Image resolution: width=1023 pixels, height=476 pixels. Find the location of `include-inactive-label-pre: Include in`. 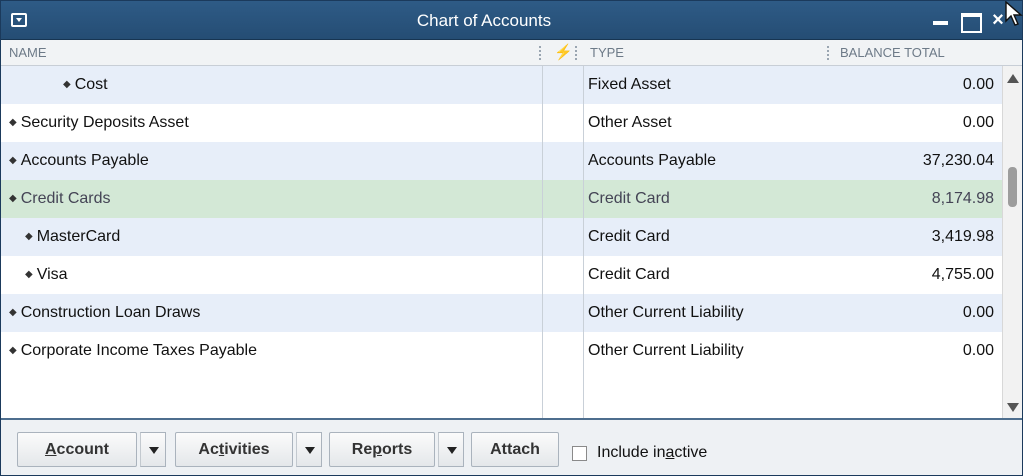

include-inactive-label-pre: Include in is located at coordinates (631, 452).